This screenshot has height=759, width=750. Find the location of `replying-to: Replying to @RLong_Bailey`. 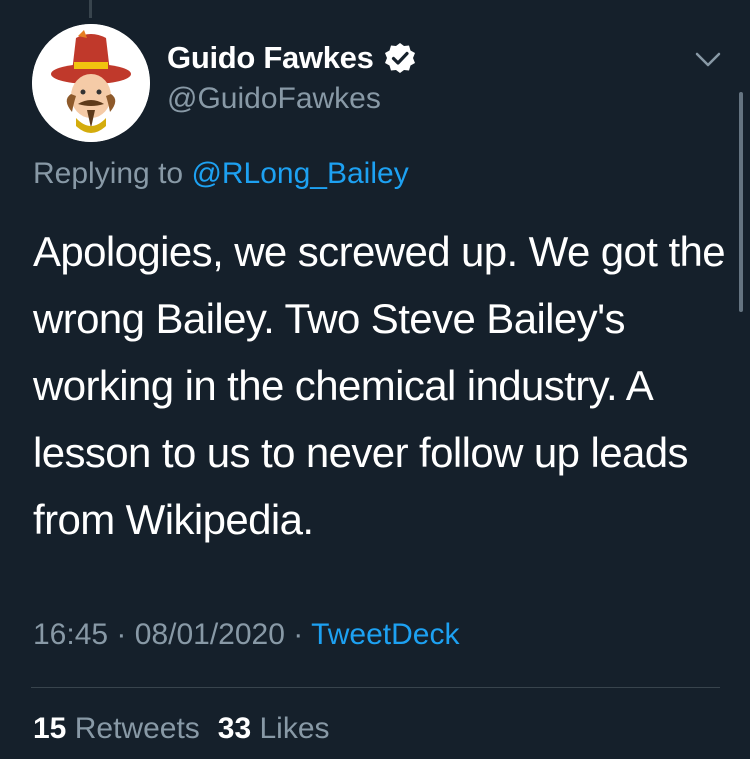

replying-to: Replying to @RLong_Bailey is located at coordinates (221, 174).